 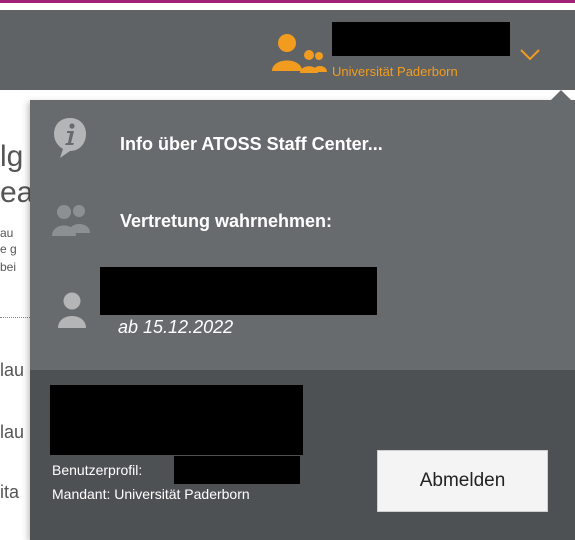 I want to click on profile-value-redacted, so click(x=237, y=470).